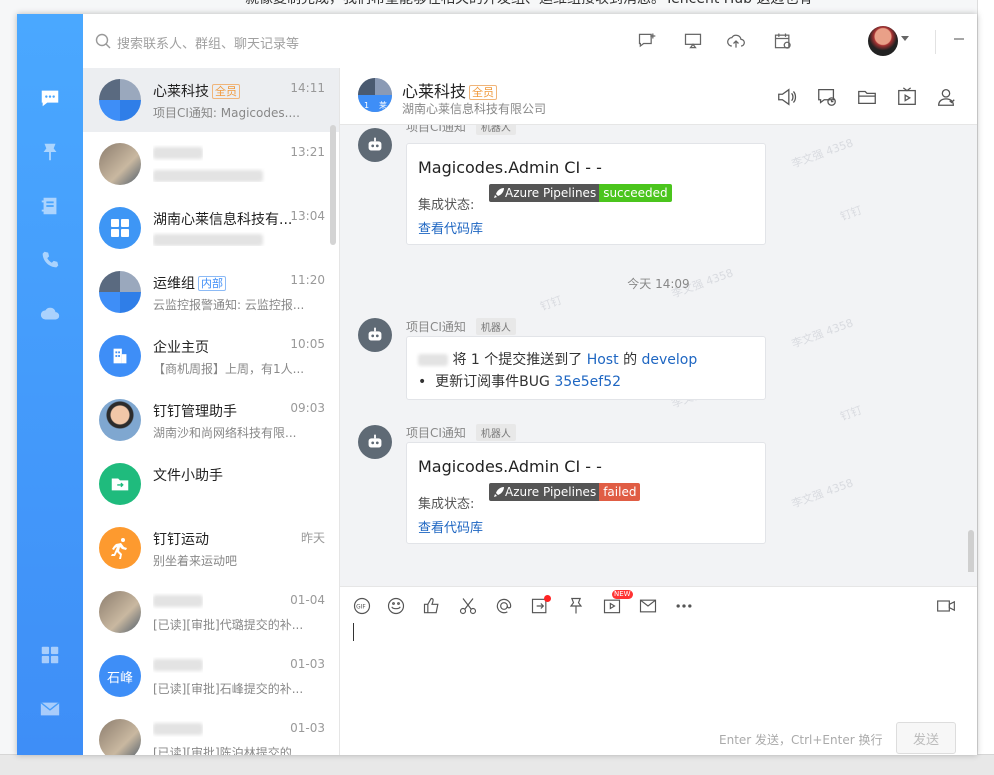  I want to click on like-button, so click(433, 607).